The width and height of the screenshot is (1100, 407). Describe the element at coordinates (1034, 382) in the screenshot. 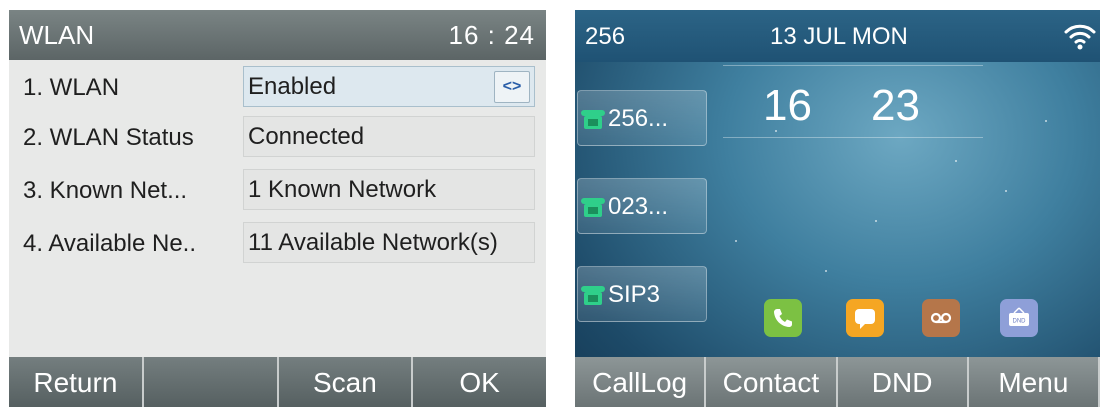

I see `menu-softkey: Menu` at that location.